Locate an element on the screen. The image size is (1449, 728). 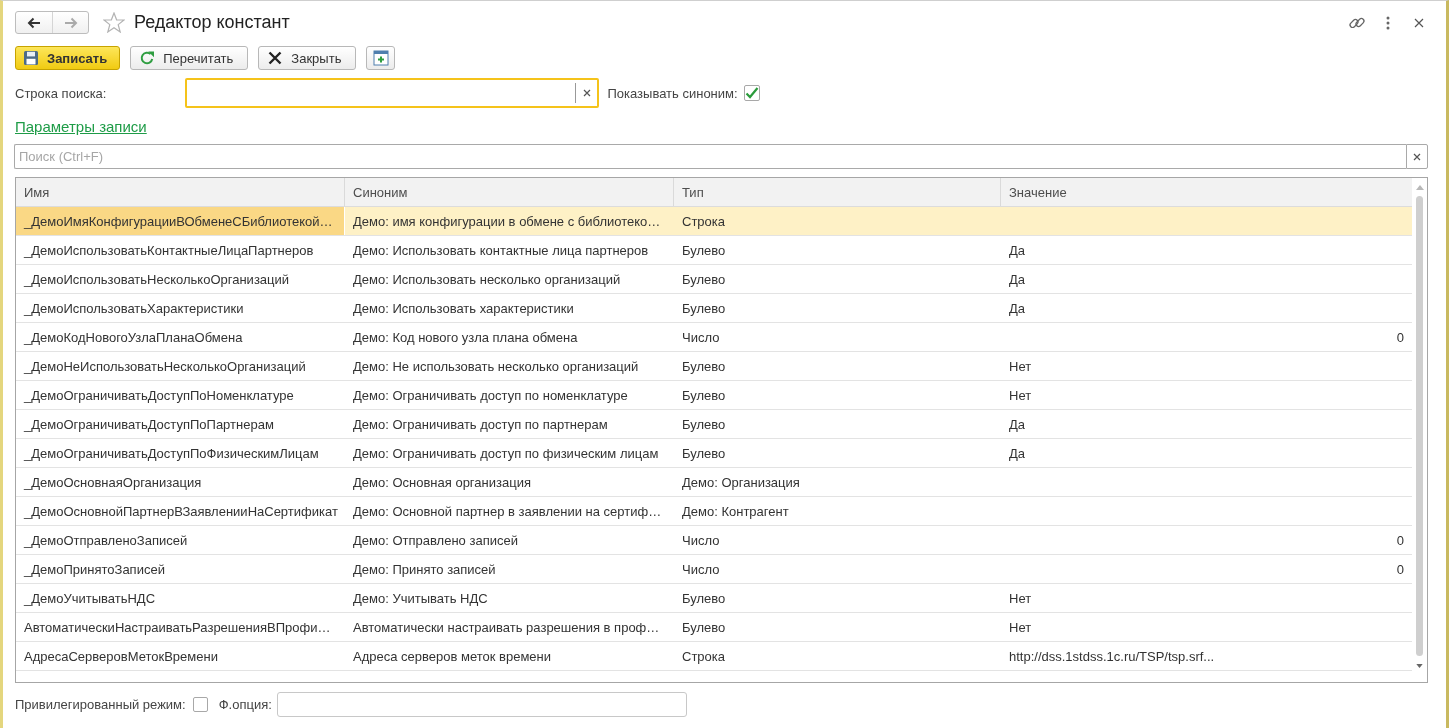
table-cell-text: _ДемоОграничиватьДоступПоФизическимЛицам is located at coordinates (171, 453).